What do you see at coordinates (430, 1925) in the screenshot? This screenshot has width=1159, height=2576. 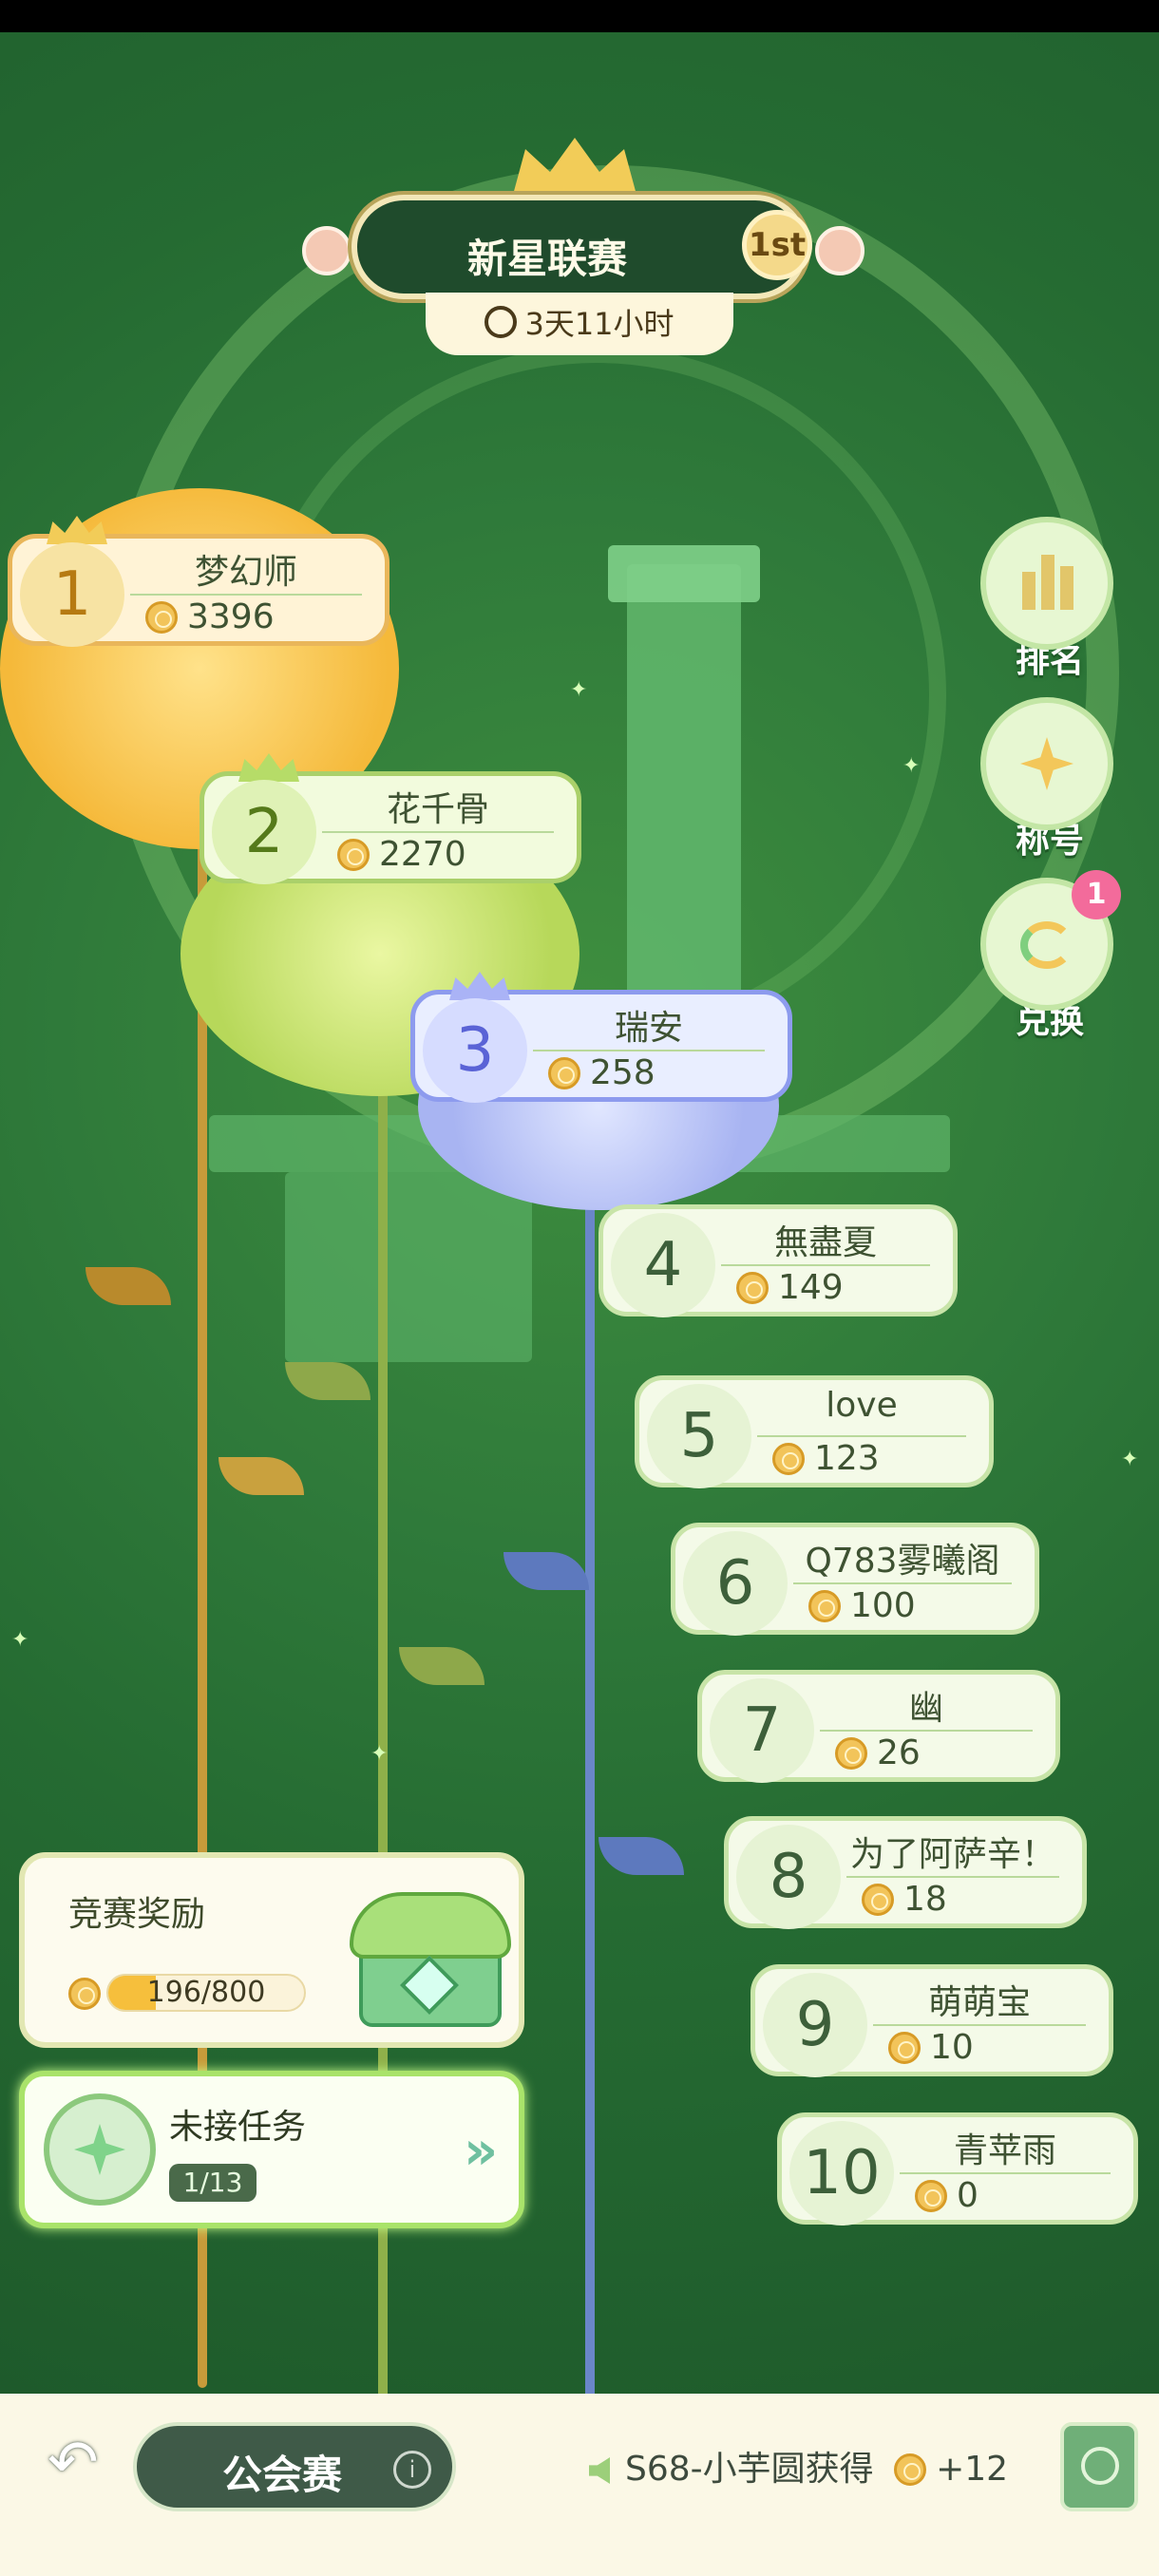 I see `chest-lid` at bounding box center [430, 1925].